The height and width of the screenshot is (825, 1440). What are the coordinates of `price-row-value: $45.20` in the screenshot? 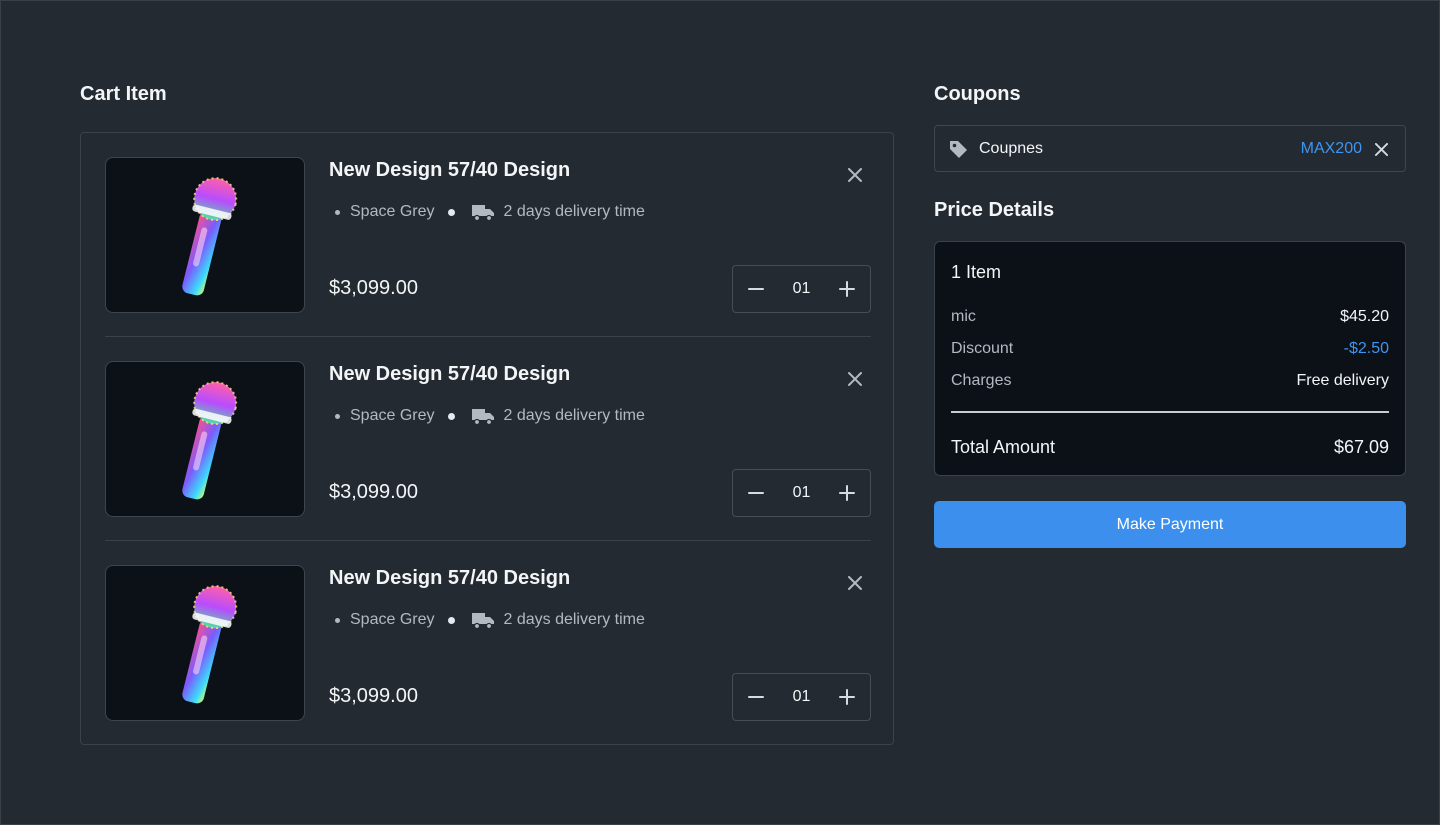 It's located at (1364, 316).